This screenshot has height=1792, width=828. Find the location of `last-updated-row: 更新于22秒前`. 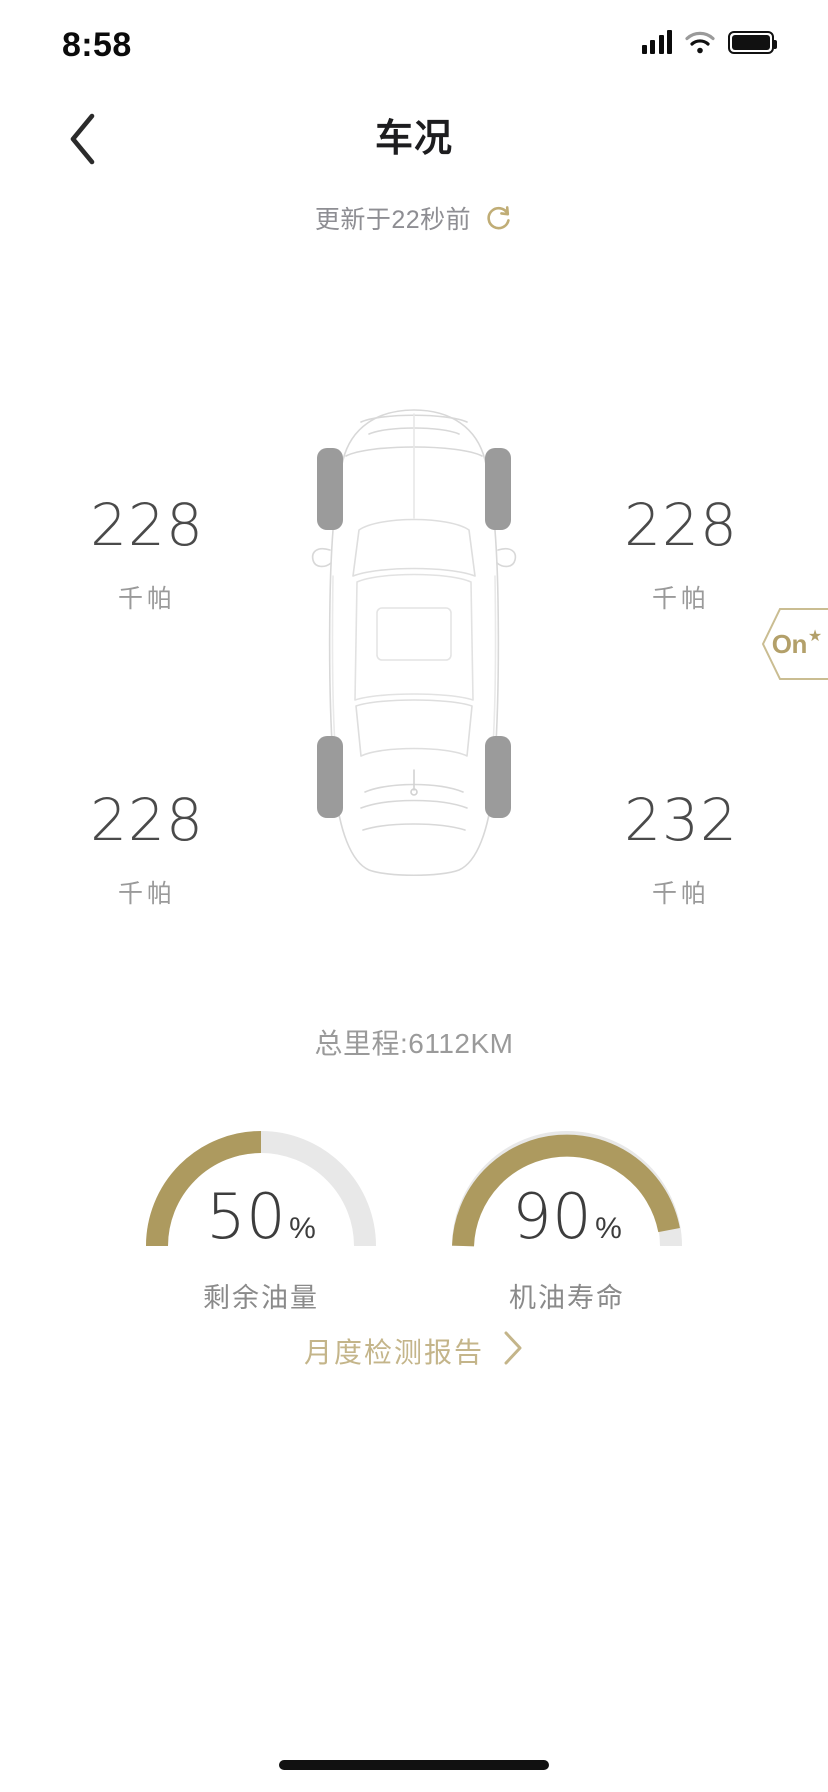

last-updated-row: 更新于22秒前 is located at coordinates (414, 218).